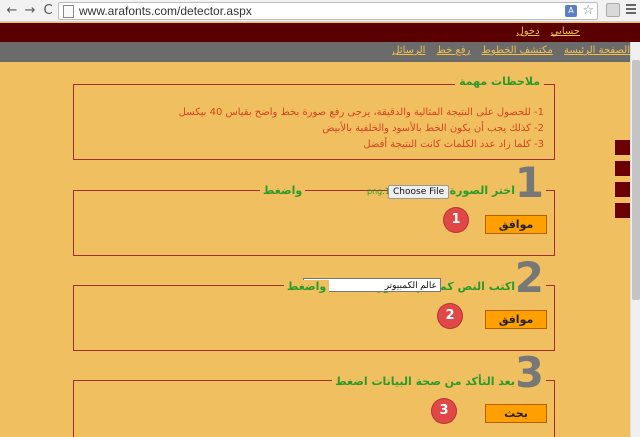 The image size is (640, 437). I want to click on step-badge: 3, so click(444, 411).